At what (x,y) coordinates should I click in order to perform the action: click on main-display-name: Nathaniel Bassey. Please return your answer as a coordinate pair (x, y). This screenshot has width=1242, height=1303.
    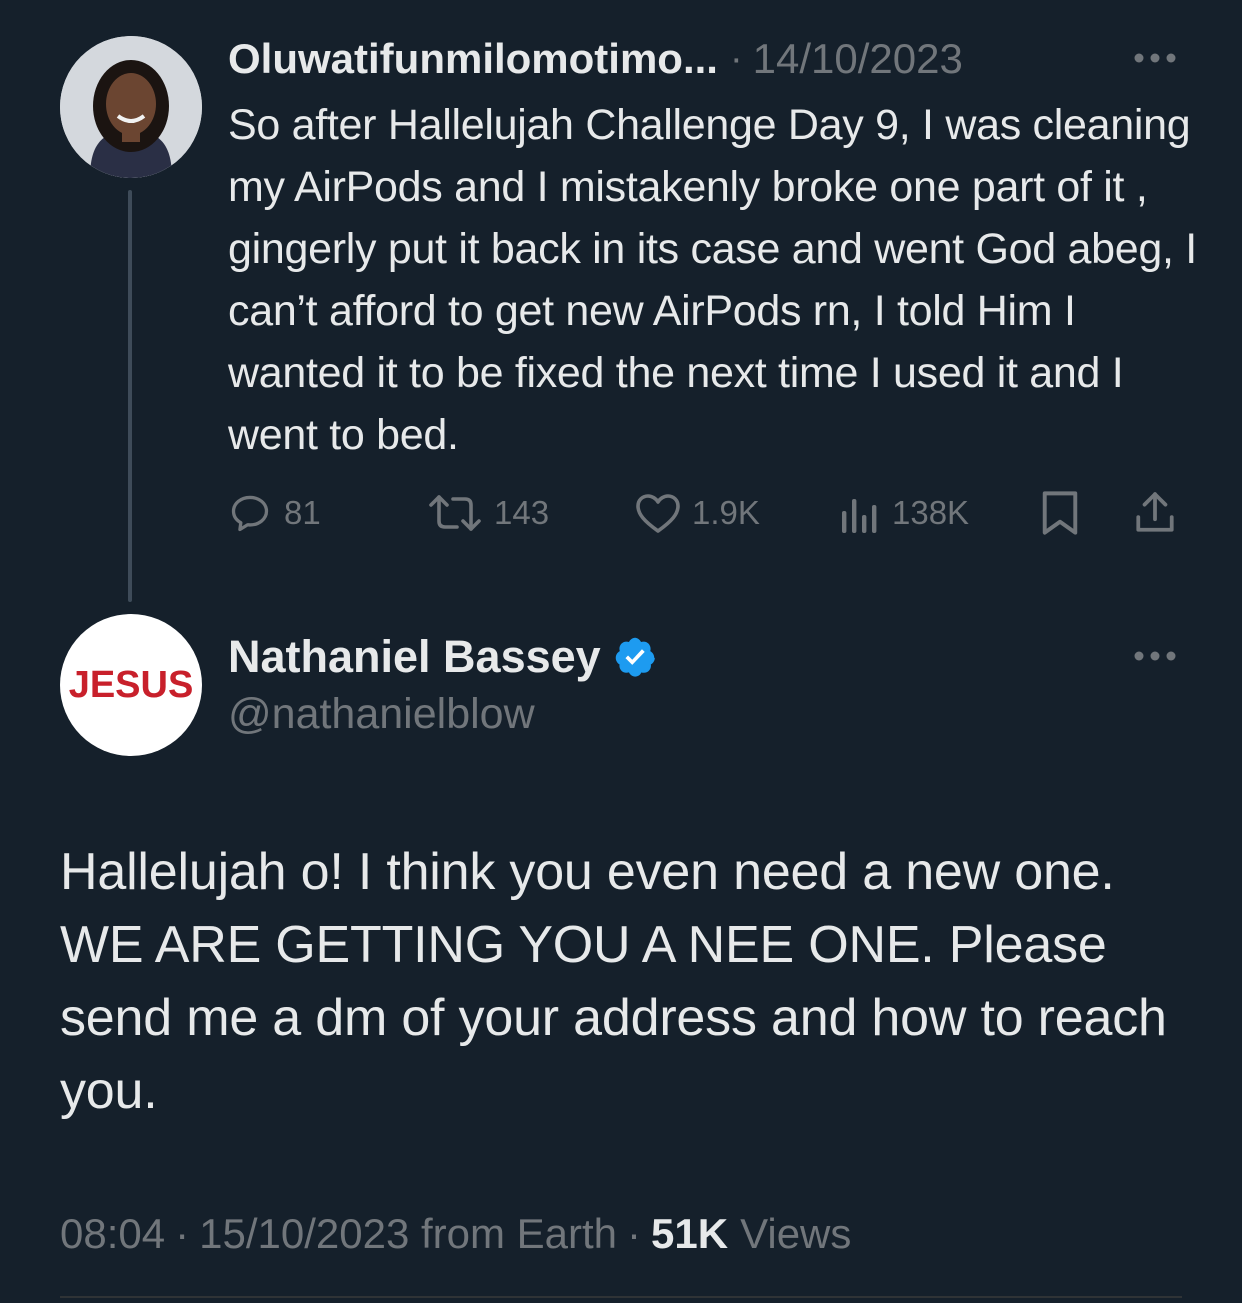
    Looking at the image, I should click on (414, 657).